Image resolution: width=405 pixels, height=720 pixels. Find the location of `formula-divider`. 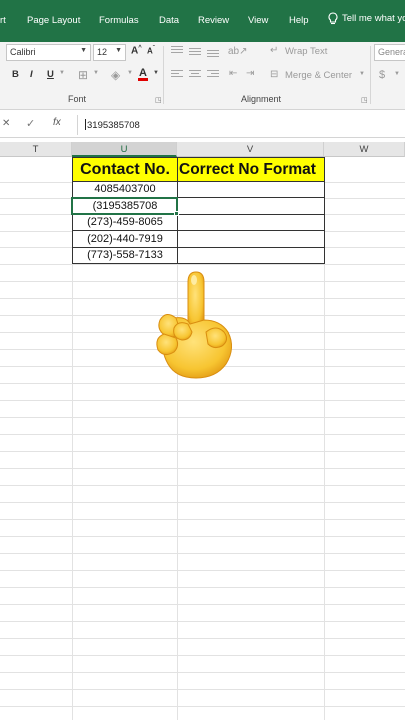

formula-divider is located at coordinates (77, 125).